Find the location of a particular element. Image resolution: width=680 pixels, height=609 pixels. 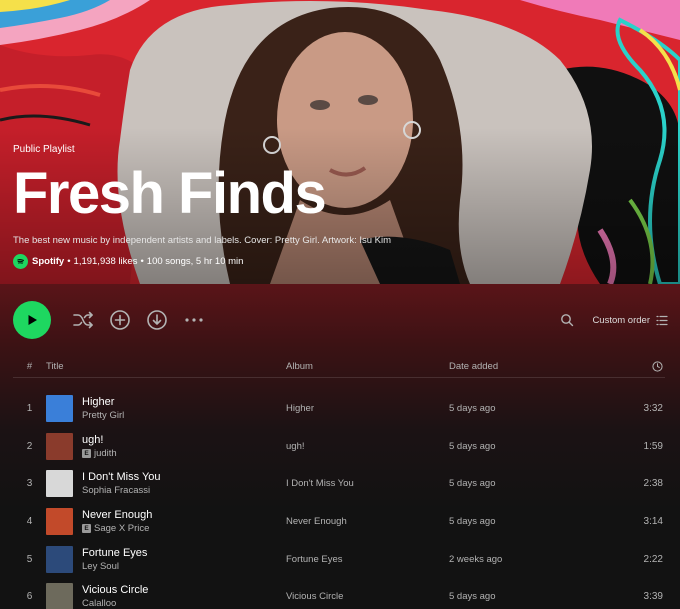

action-bar: Custom order is located at coordinates (340, 320).